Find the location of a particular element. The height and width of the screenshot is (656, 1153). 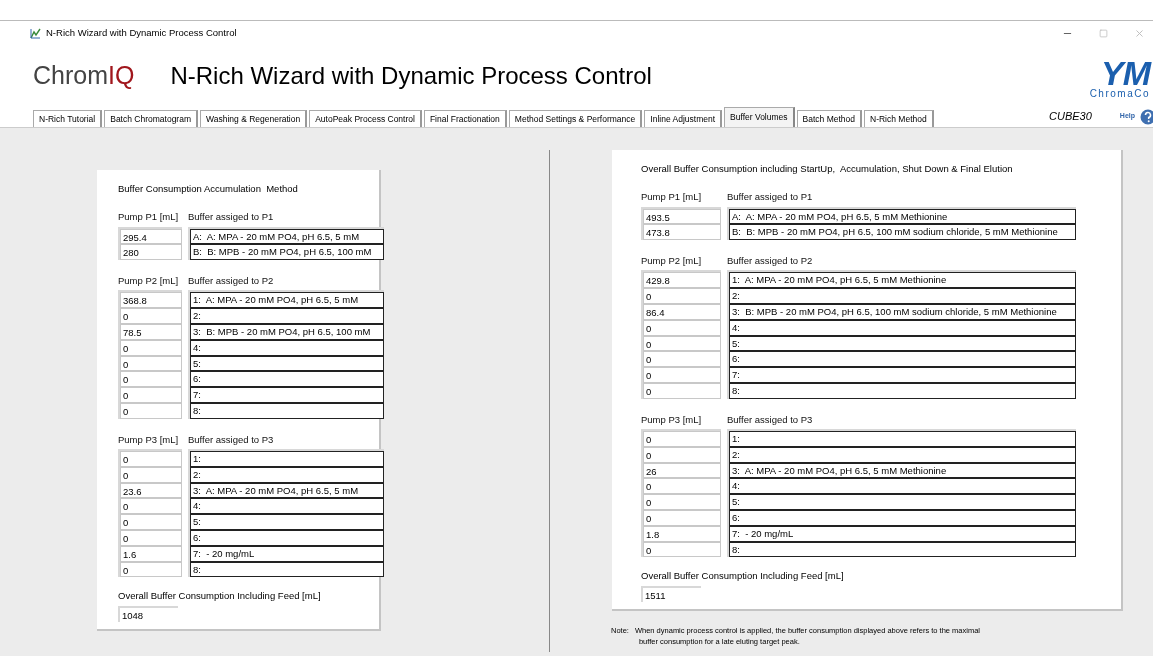

tab: N-Rich Tutorial is located at coordinates (68, 118).